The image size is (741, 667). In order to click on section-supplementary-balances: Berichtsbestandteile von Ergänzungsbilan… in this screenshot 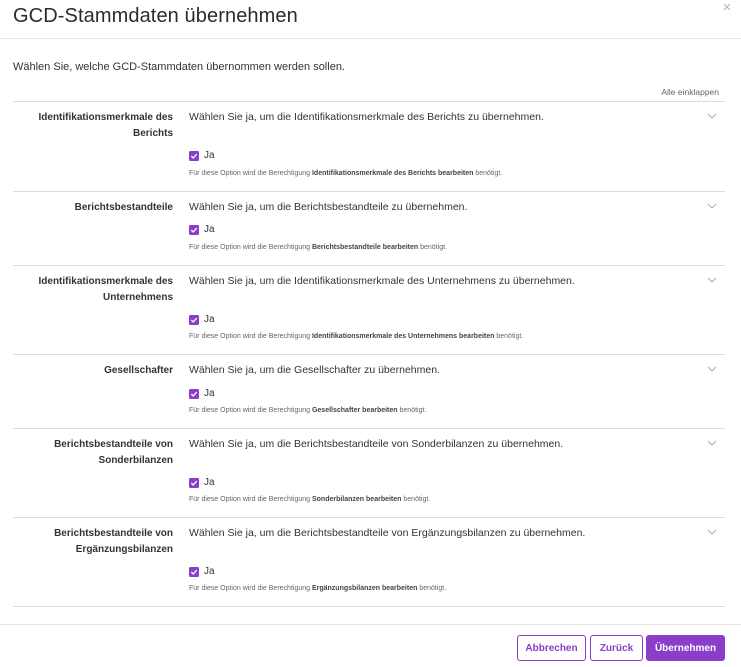, I will do `click(369, 562)`.